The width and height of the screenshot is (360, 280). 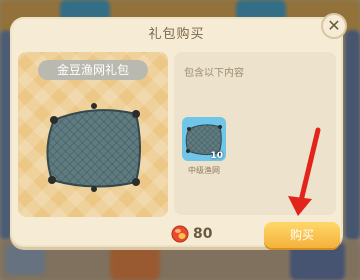 I want to click on gold-bean-icon, so click(x=180, y=234).